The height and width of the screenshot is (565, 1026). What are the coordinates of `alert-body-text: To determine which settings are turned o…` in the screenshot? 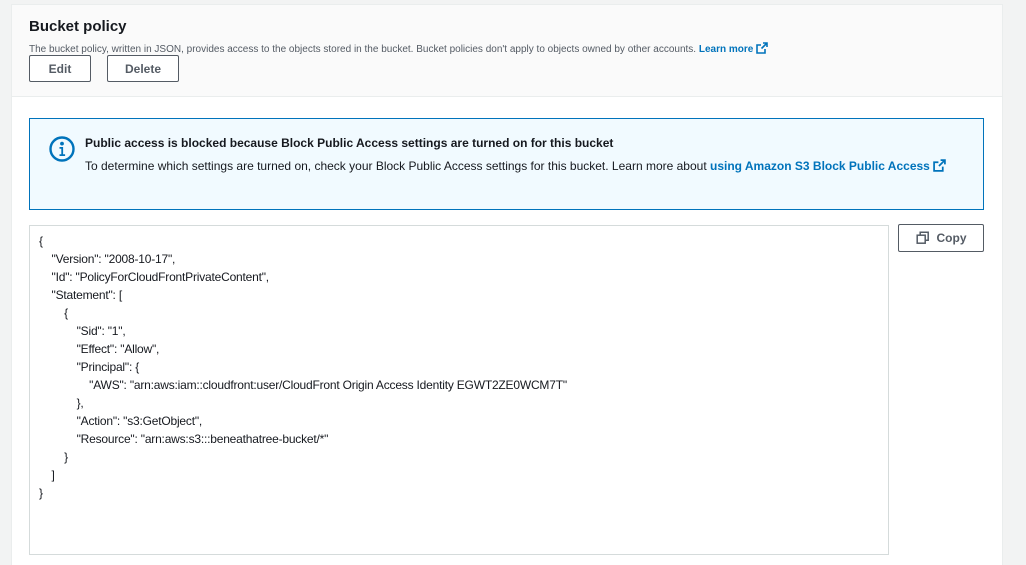 It's located at (396, 166).